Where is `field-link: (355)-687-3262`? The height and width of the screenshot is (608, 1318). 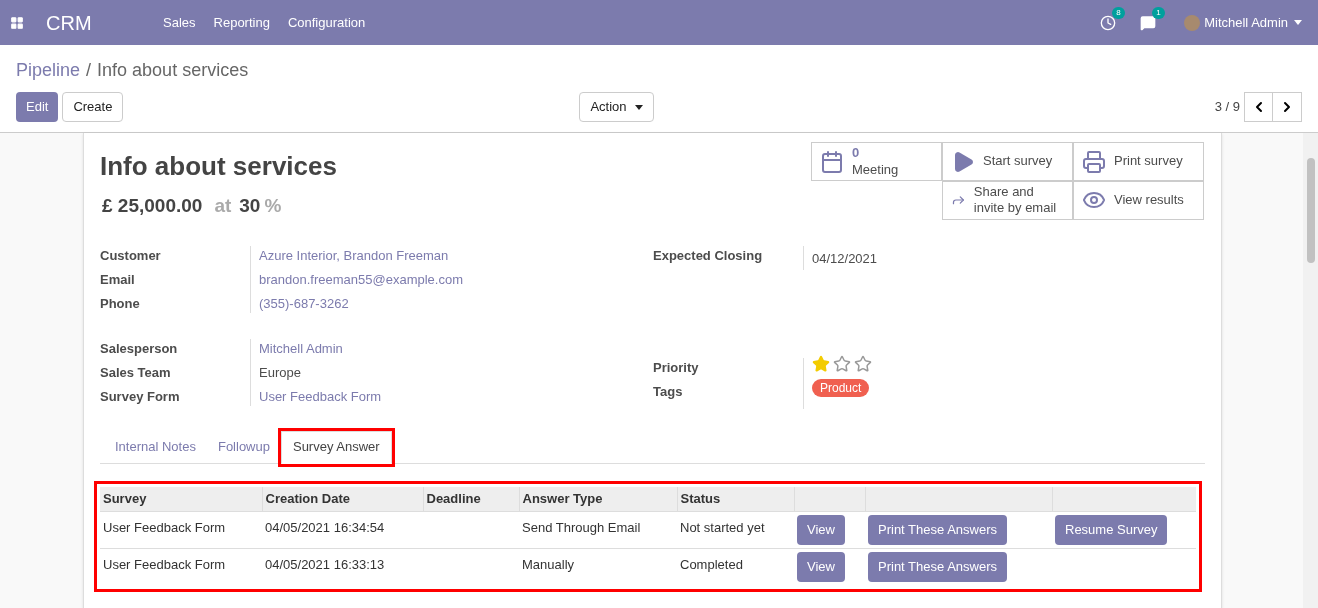 field-link: (355)-687-3262 is located at coordinates (361, 303).